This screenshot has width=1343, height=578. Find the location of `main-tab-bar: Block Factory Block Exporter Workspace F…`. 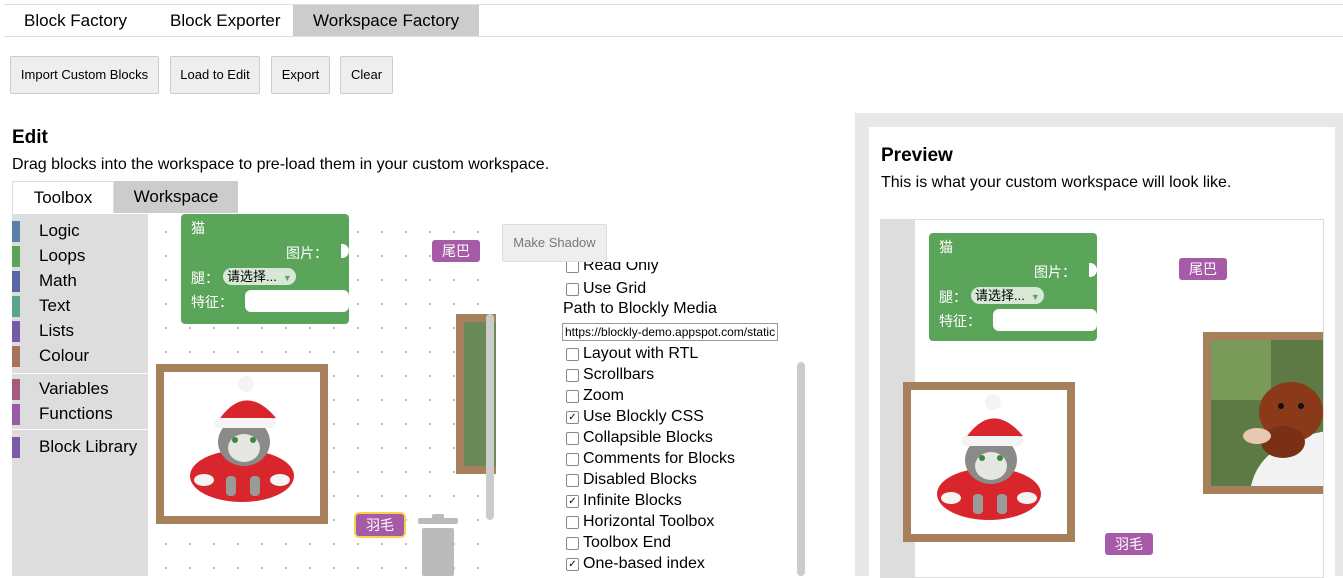

main-tab-bar: Block Factory Block Exporter Workspace F… is located at coordinates (673, 20).